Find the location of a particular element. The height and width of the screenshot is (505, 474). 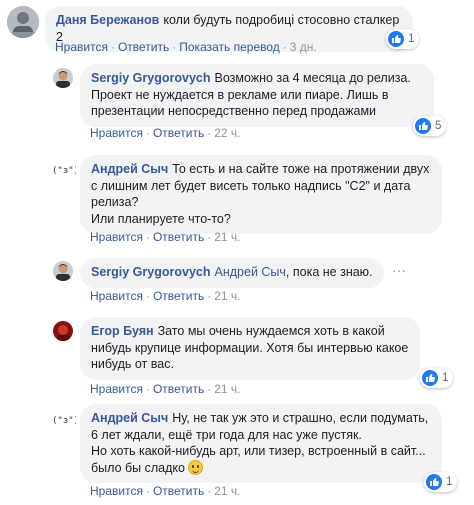

comment-author: Егор Буян is located at coordinates (122, 331).